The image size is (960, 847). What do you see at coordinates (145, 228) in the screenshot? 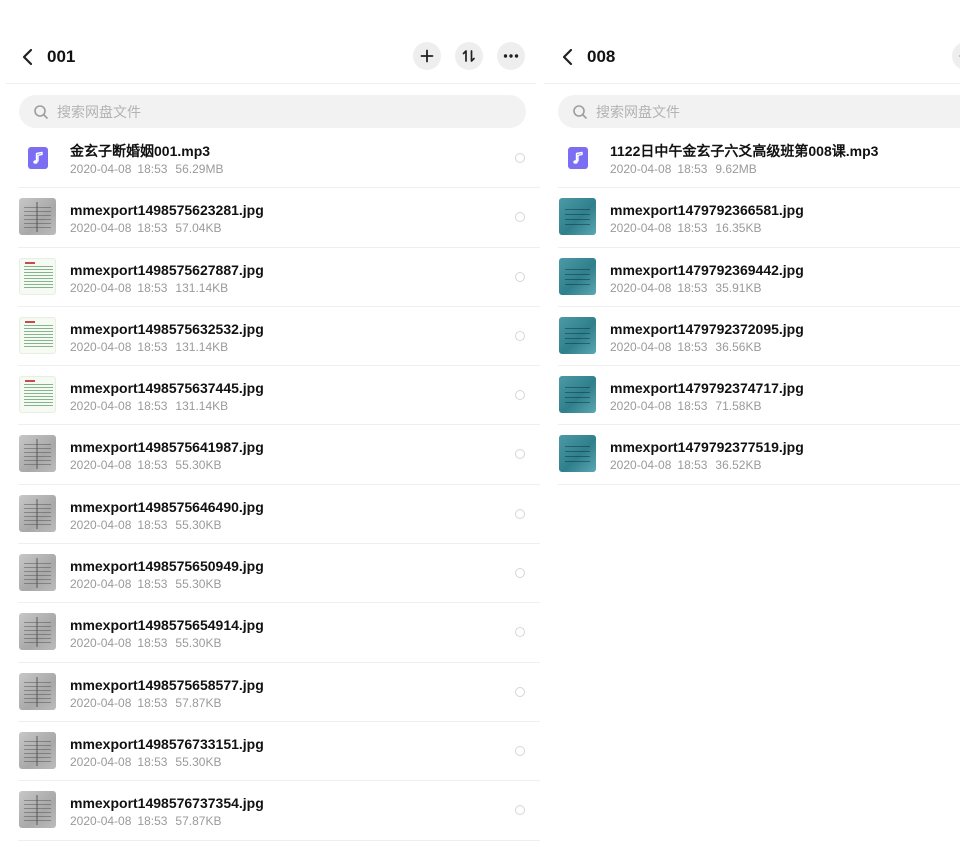
I see `file-meta: 2020-04-08 18:53 57.04KB` at bounding box center [145, 228].